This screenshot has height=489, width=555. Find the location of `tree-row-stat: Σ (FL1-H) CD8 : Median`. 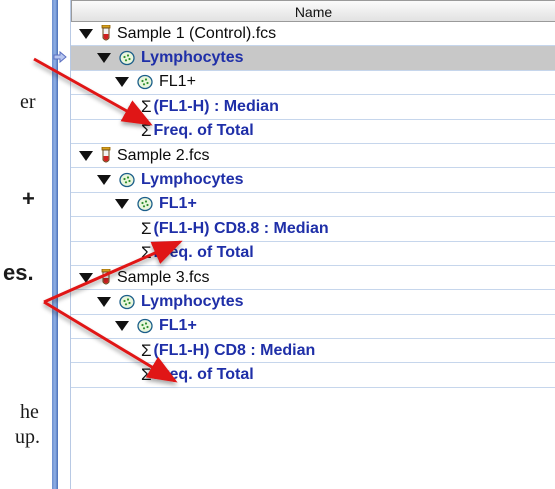

tree-row-stat: Σ (FL1-H) CD8 : Median is located at coordinates (313, 351).